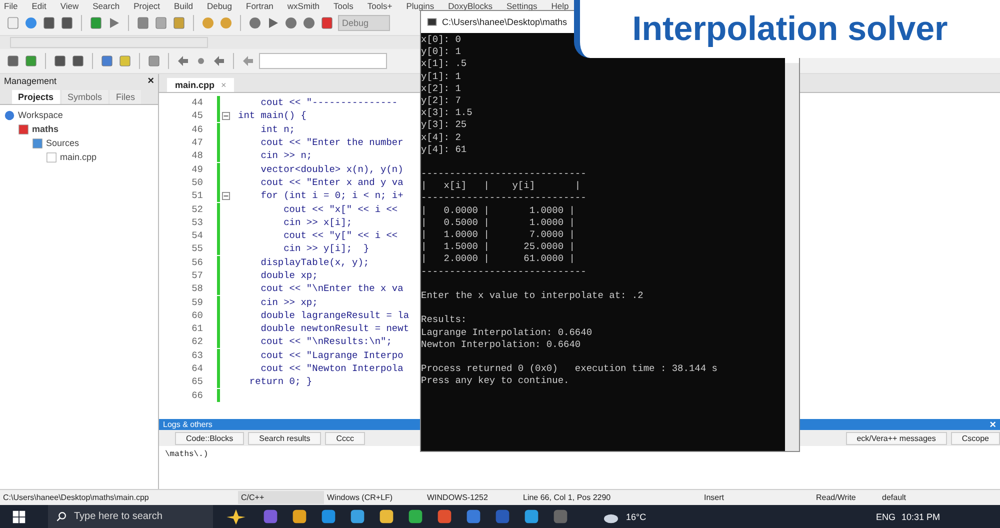  Describe the element at coordinates (197, 315) in the screenshot. I see `line-number: 60` at that location.